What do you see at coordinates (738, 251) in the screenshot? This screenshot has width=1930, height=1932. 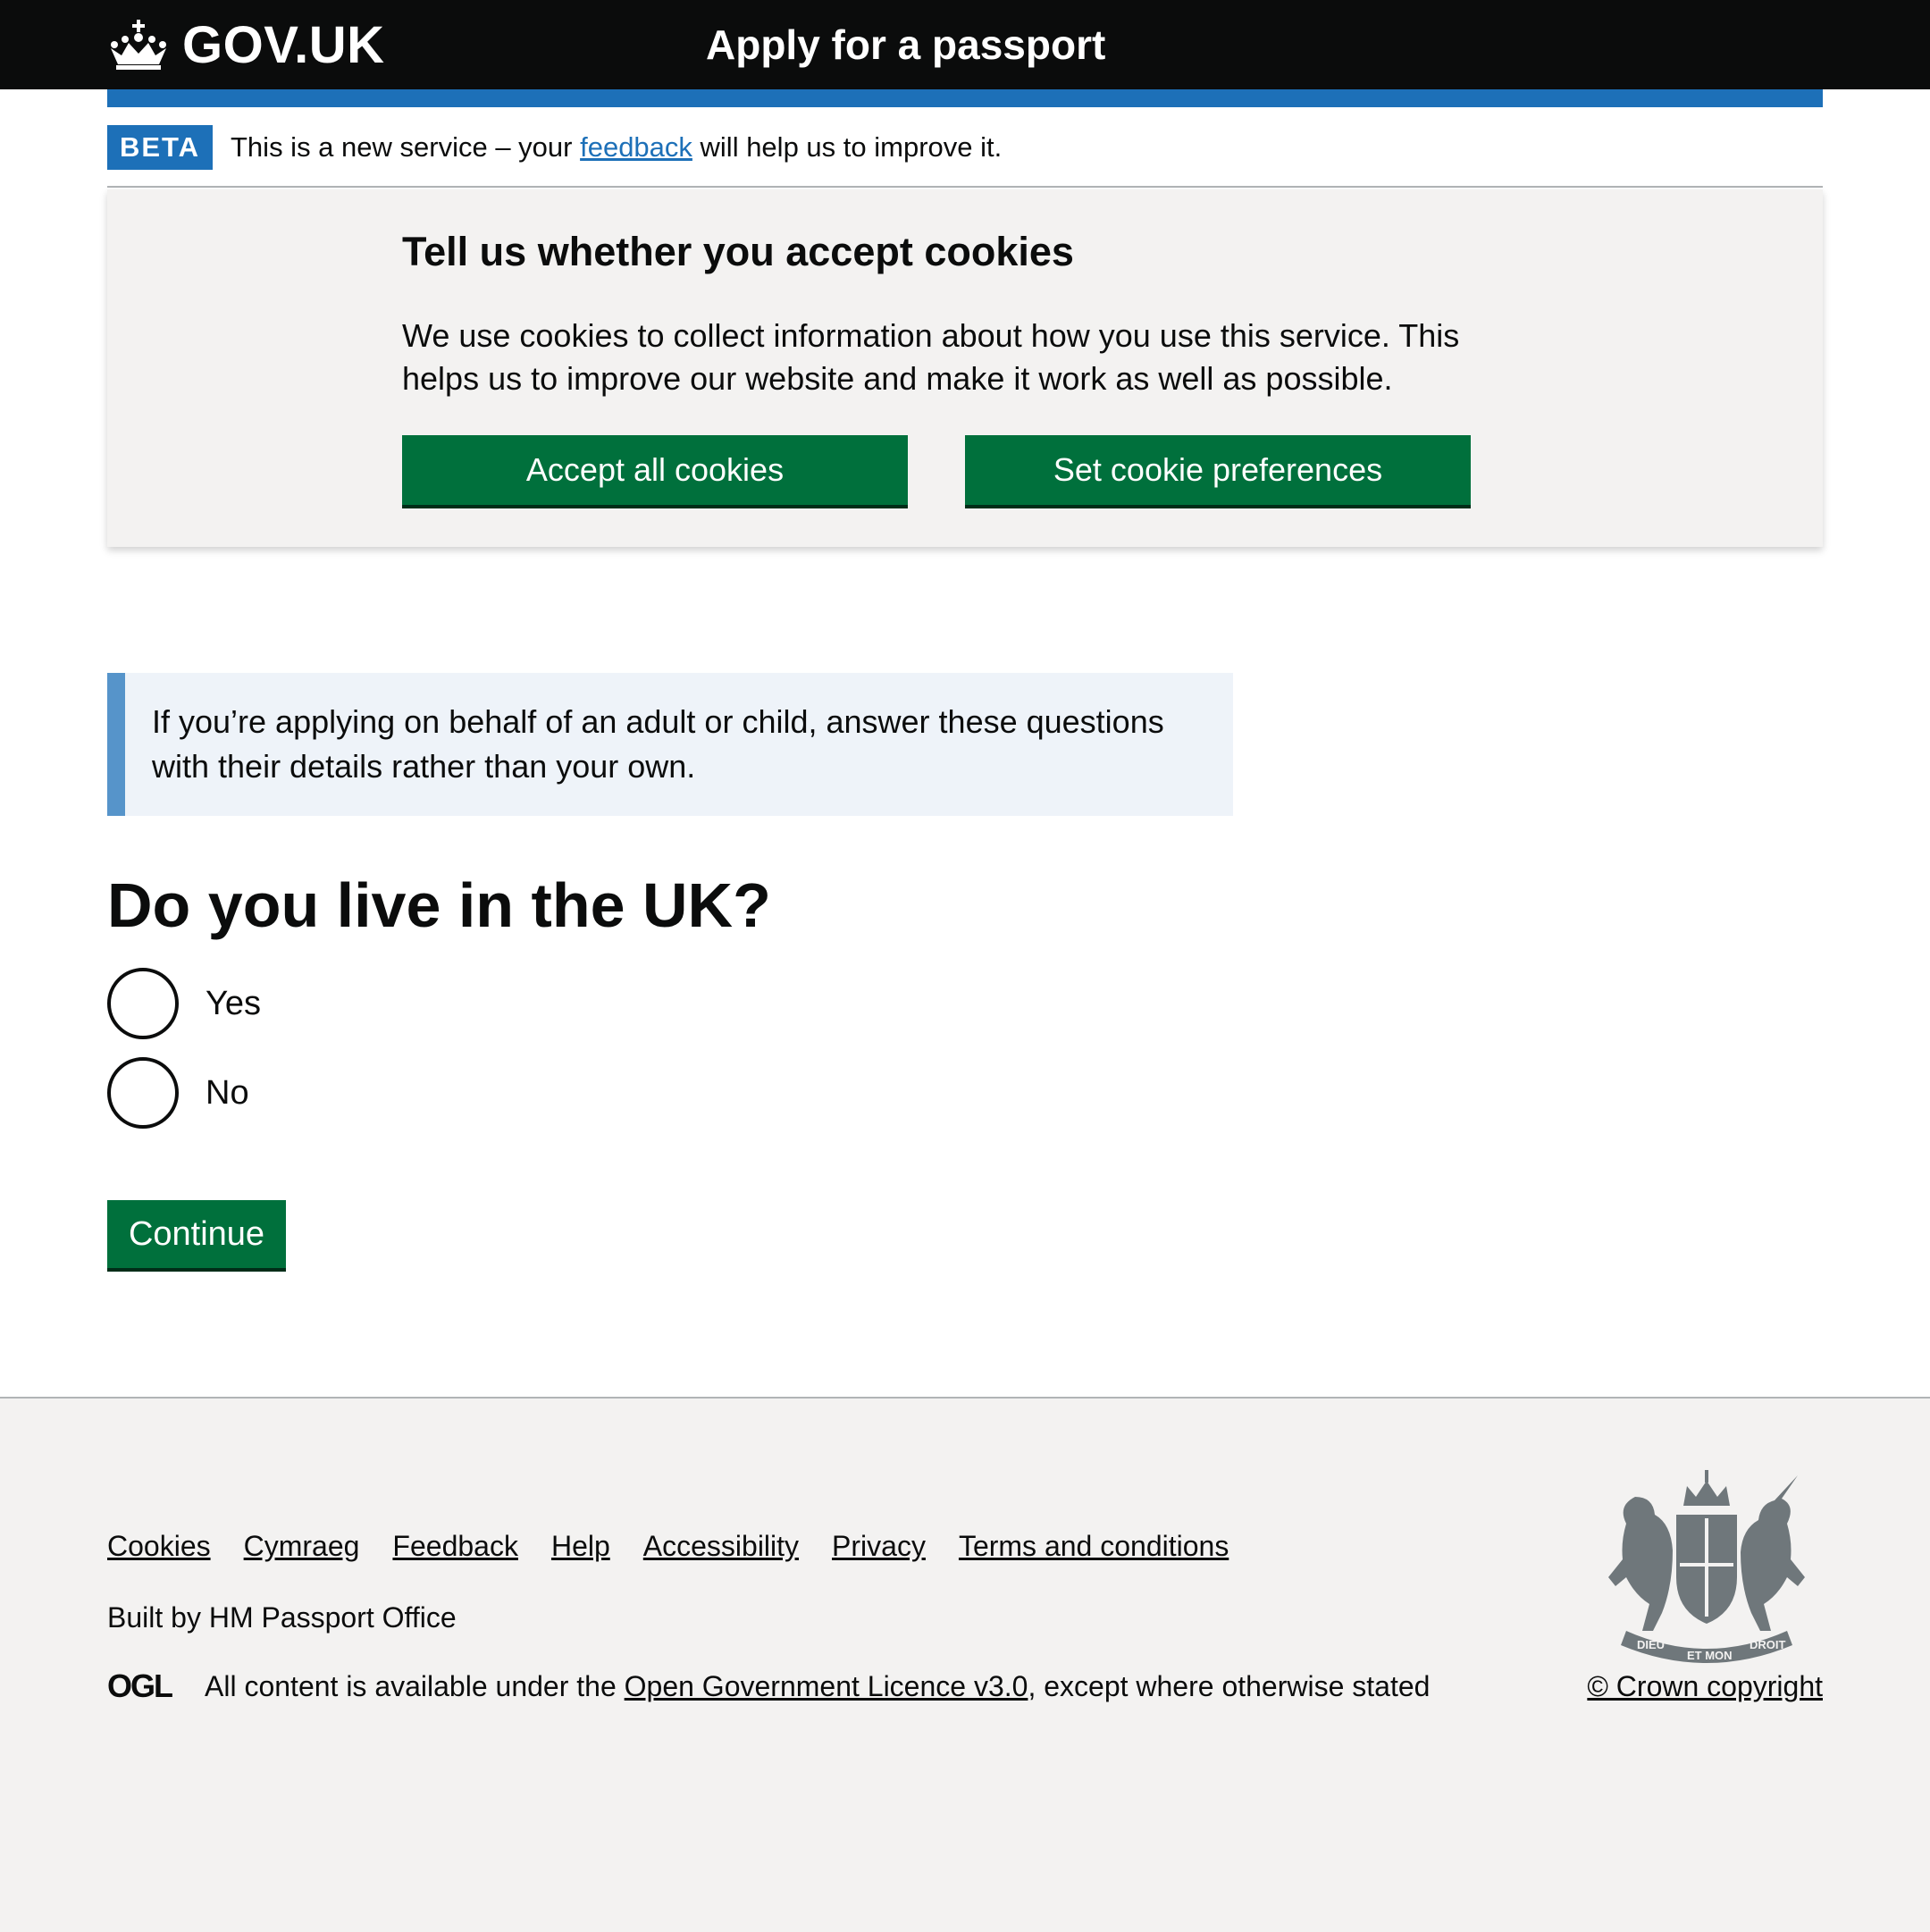 I see `cookie-banner-heading: Tell us whether you accept cookies` at bounding box center [738, 251].